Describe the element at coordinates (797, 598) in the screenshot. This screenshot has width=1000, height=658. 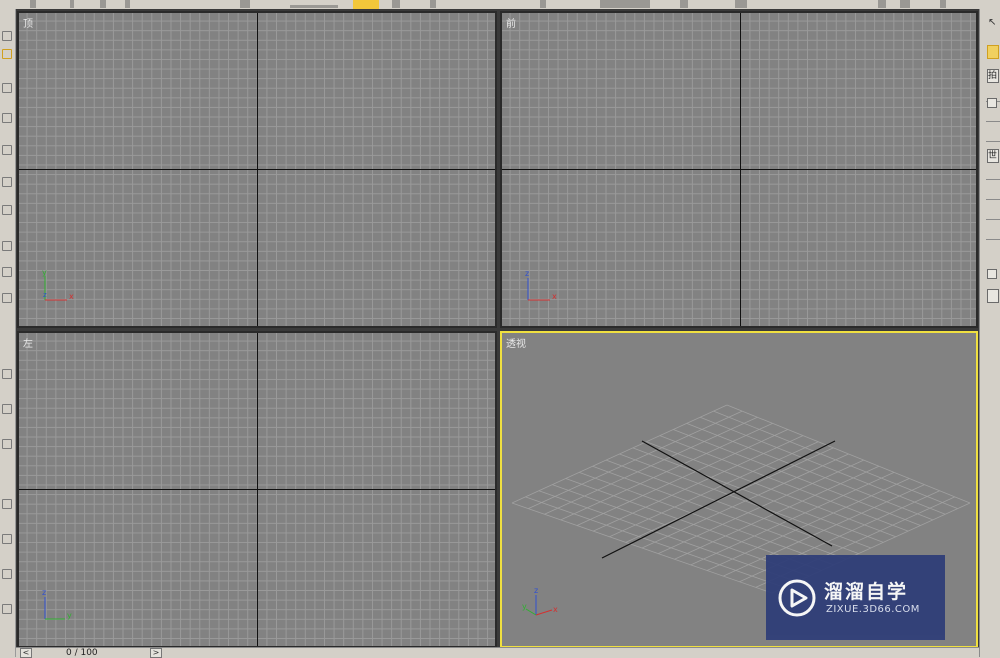
I see `play-logo-icon` at that location.